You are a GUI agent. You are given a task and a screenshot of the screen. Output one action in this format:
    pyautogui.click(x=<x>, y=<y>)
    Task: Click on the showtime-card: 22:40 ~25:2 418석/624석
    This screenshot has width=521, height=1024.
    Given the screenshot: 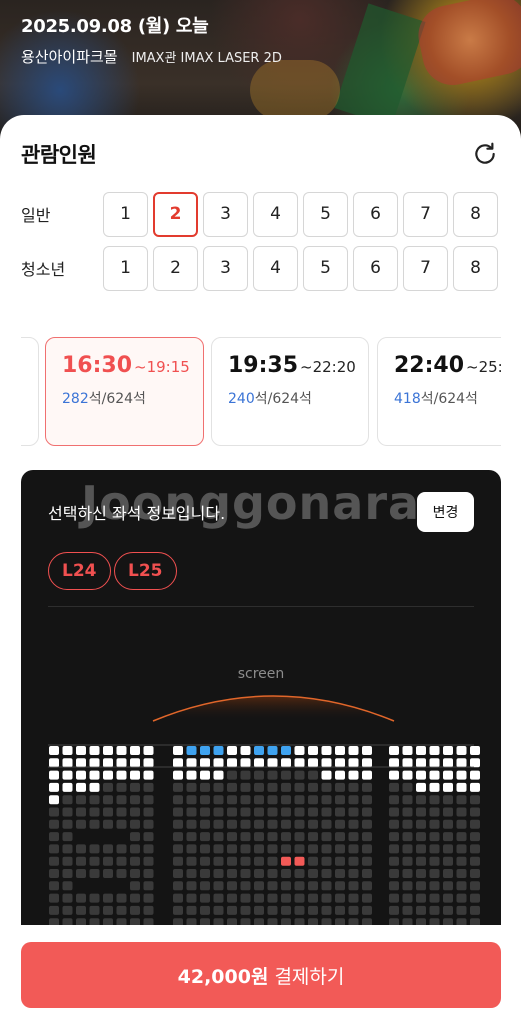 What is the action you would take?
    pyautogui.click(x=439, y=391)
    